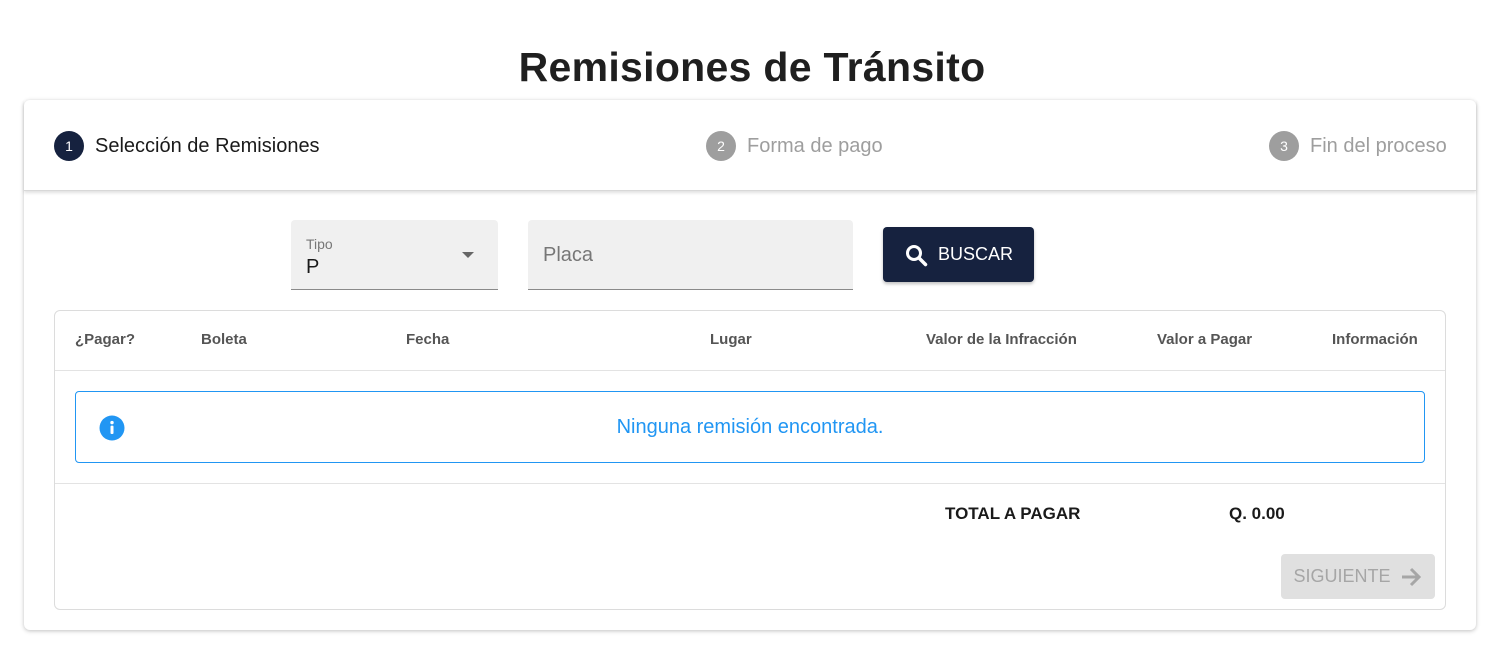  I want to click on header-divider, so click(750, 370).